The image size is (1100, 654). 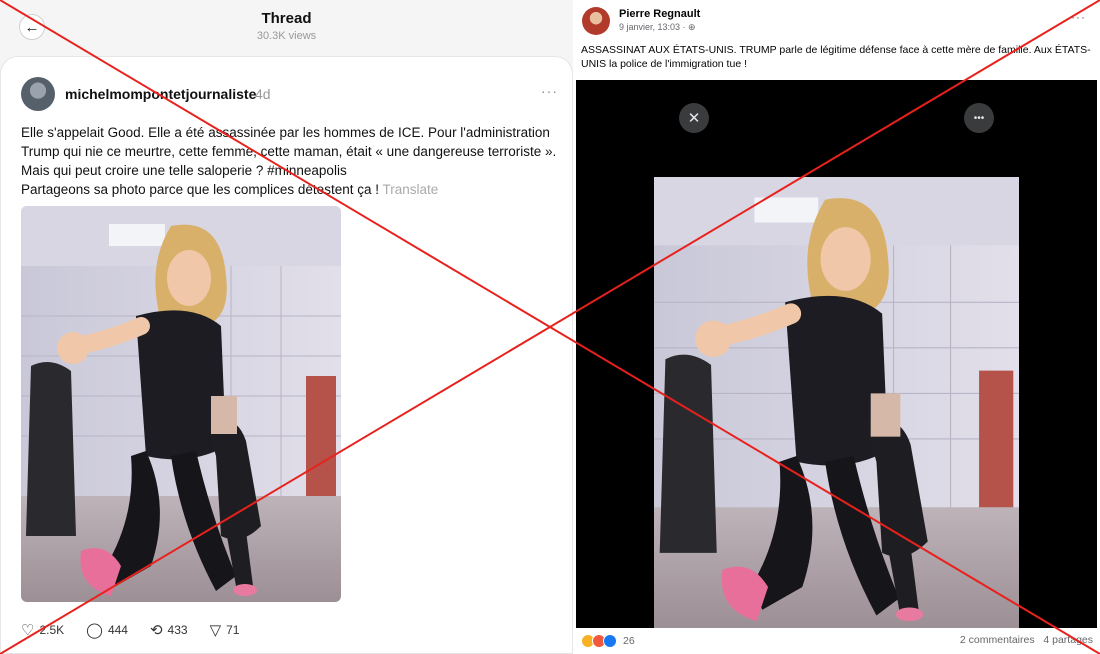 I want to click on repost-count: 433, so click(x=177, y=630).